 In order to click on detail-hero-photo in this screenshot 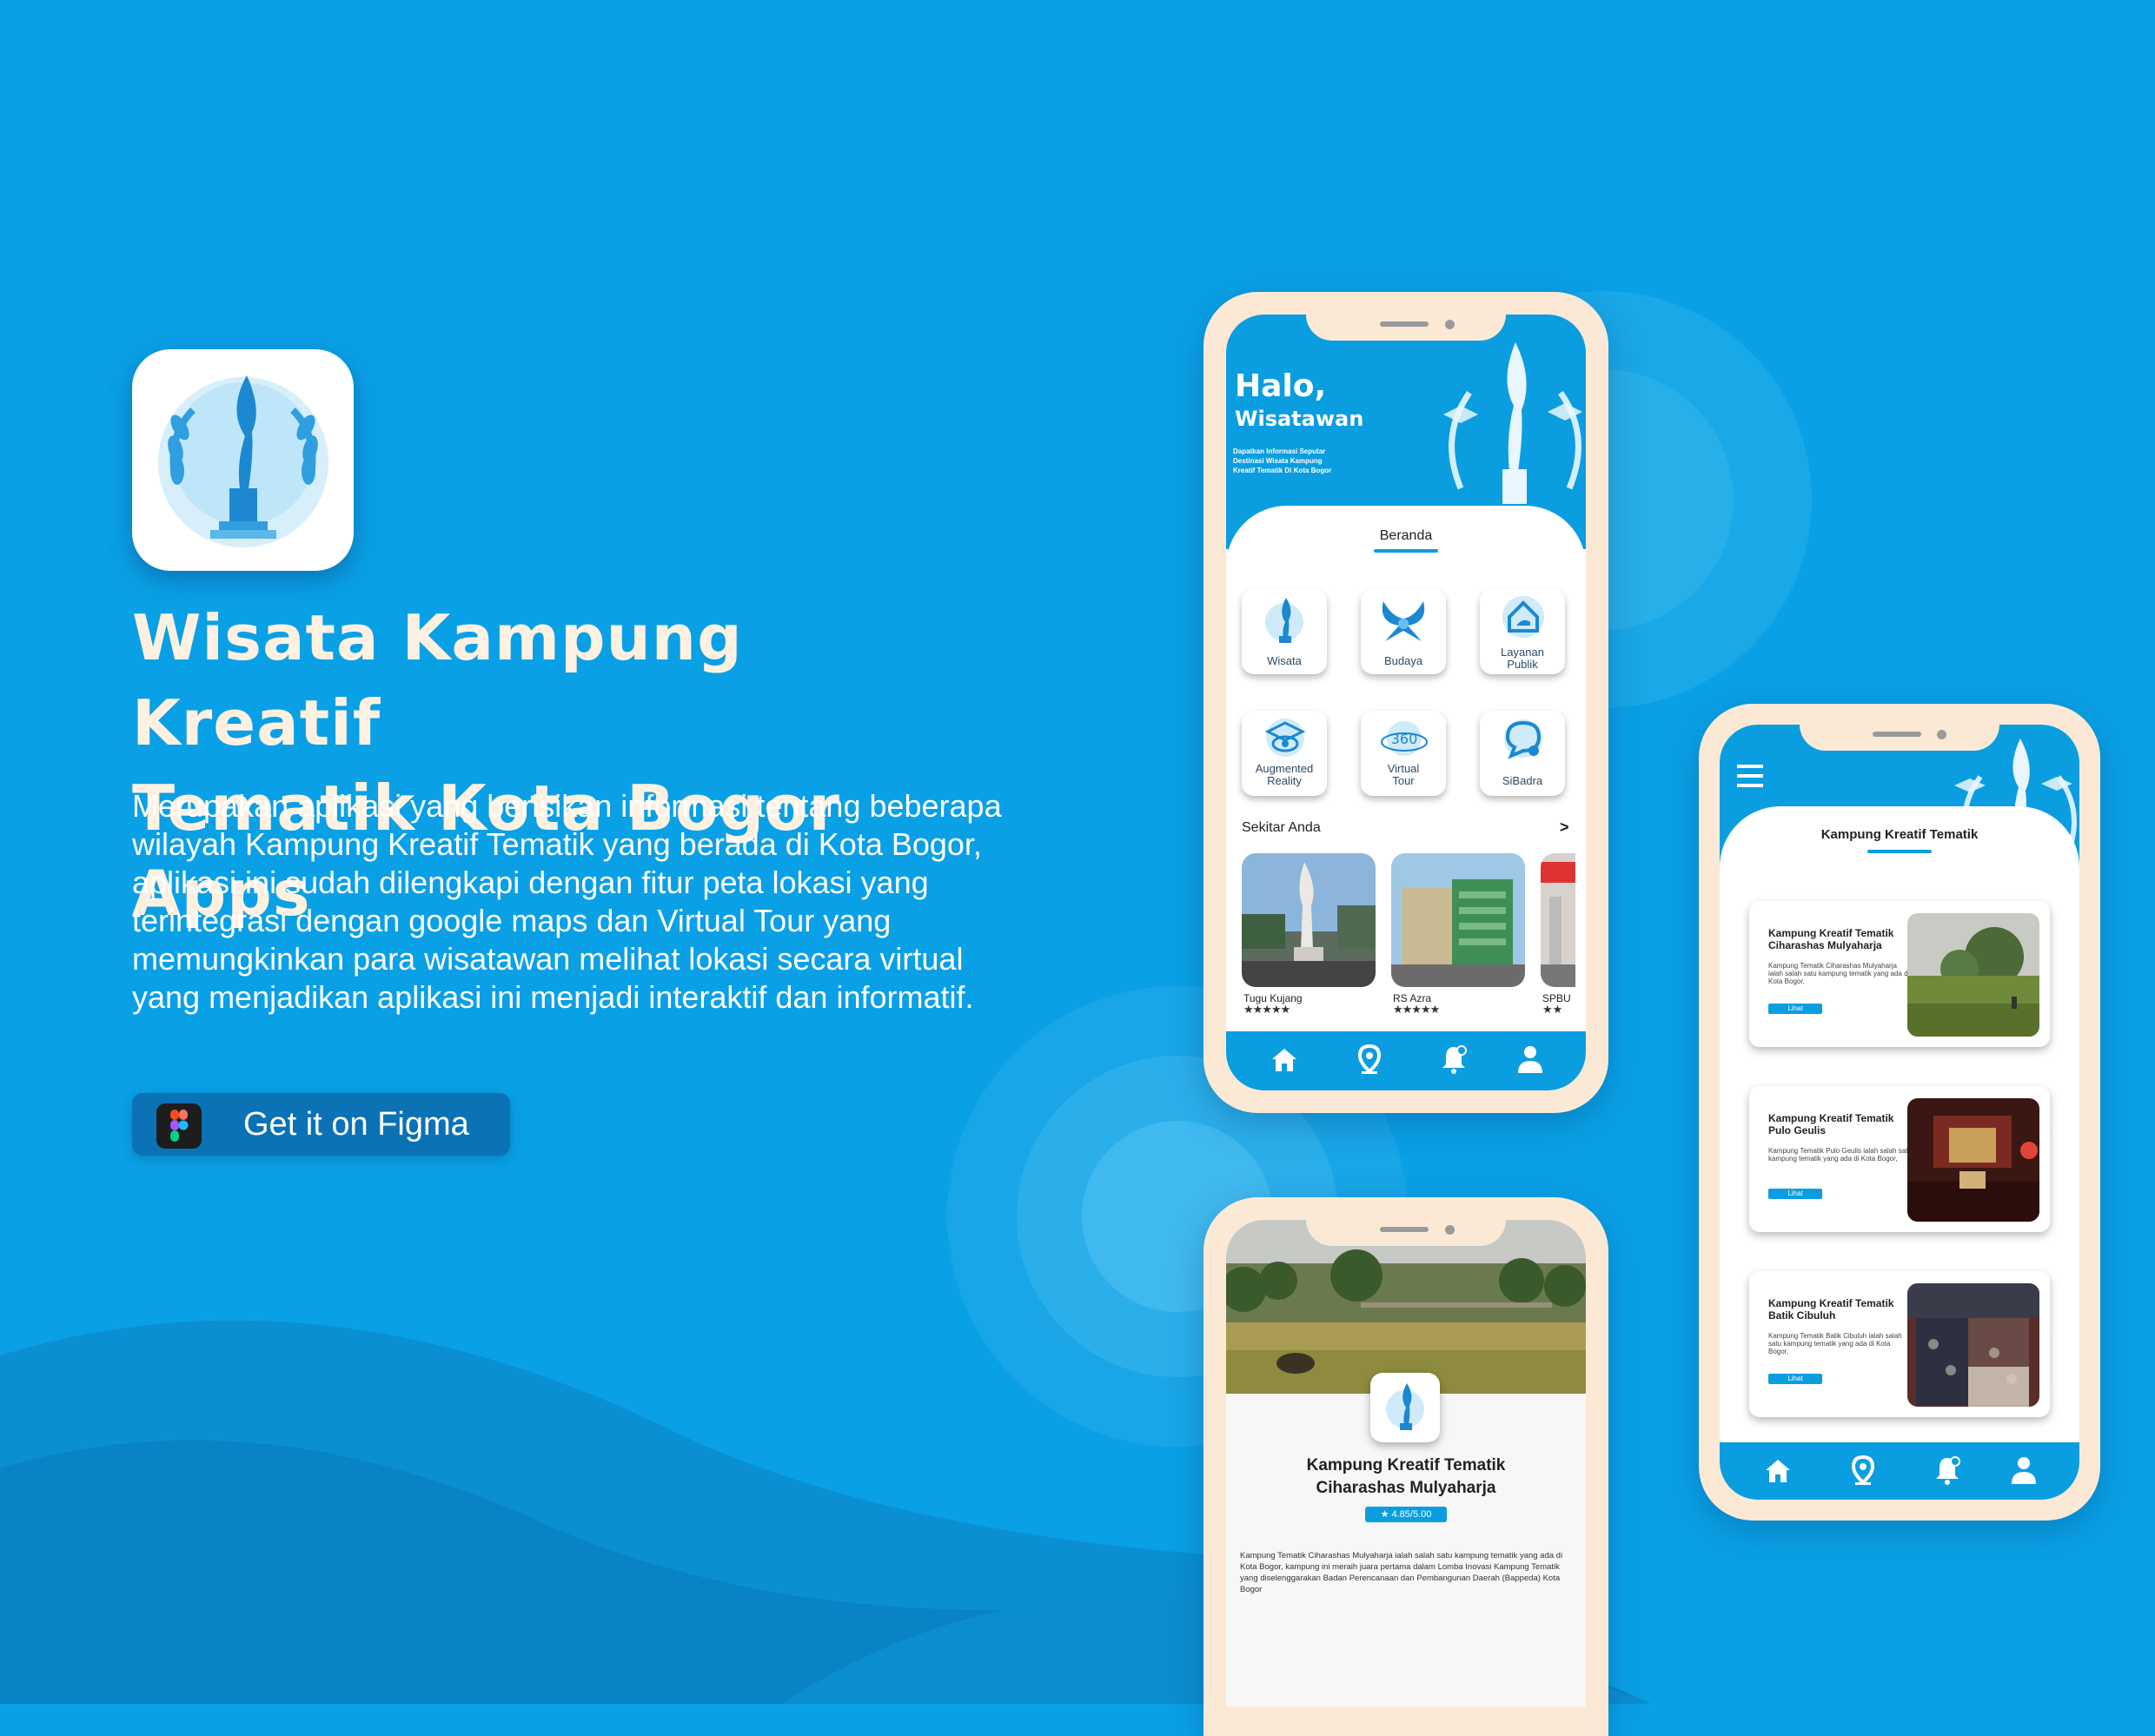, I will do `click(1406, 1307)`.